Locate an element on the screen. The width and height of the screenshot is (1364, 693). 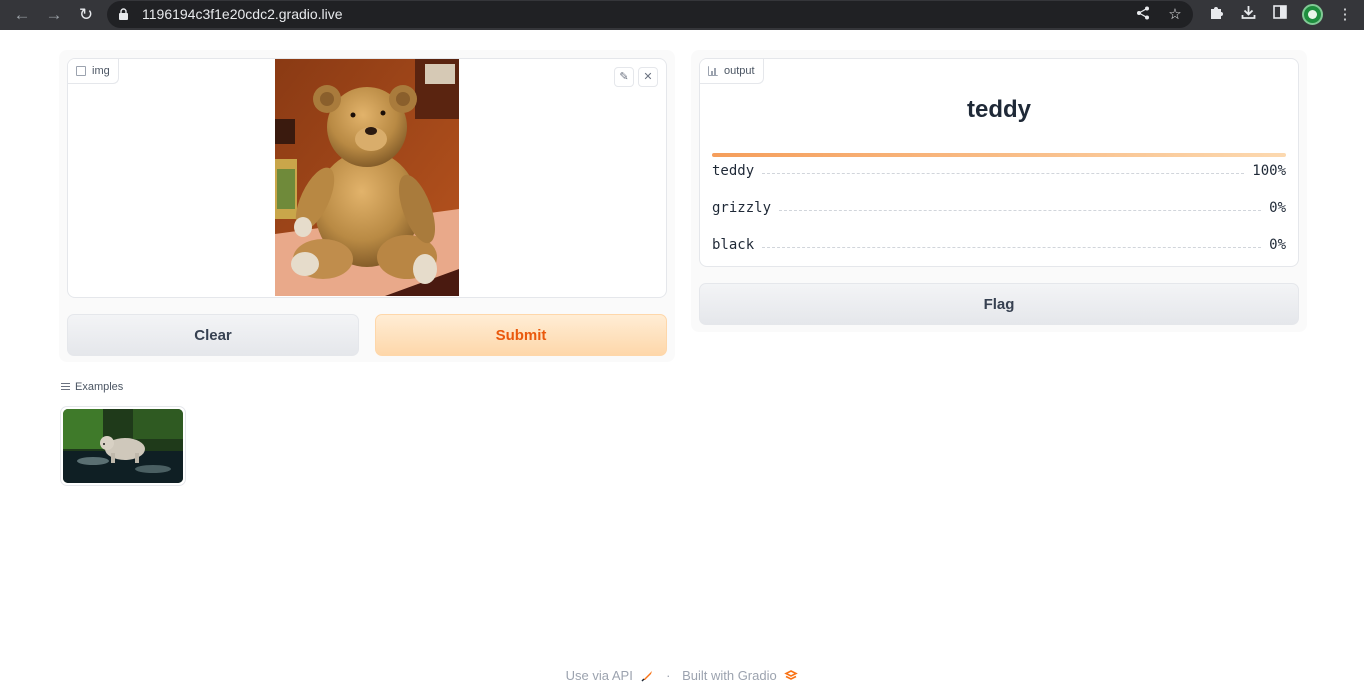
lock-icon is located at coordinates (123, 14).